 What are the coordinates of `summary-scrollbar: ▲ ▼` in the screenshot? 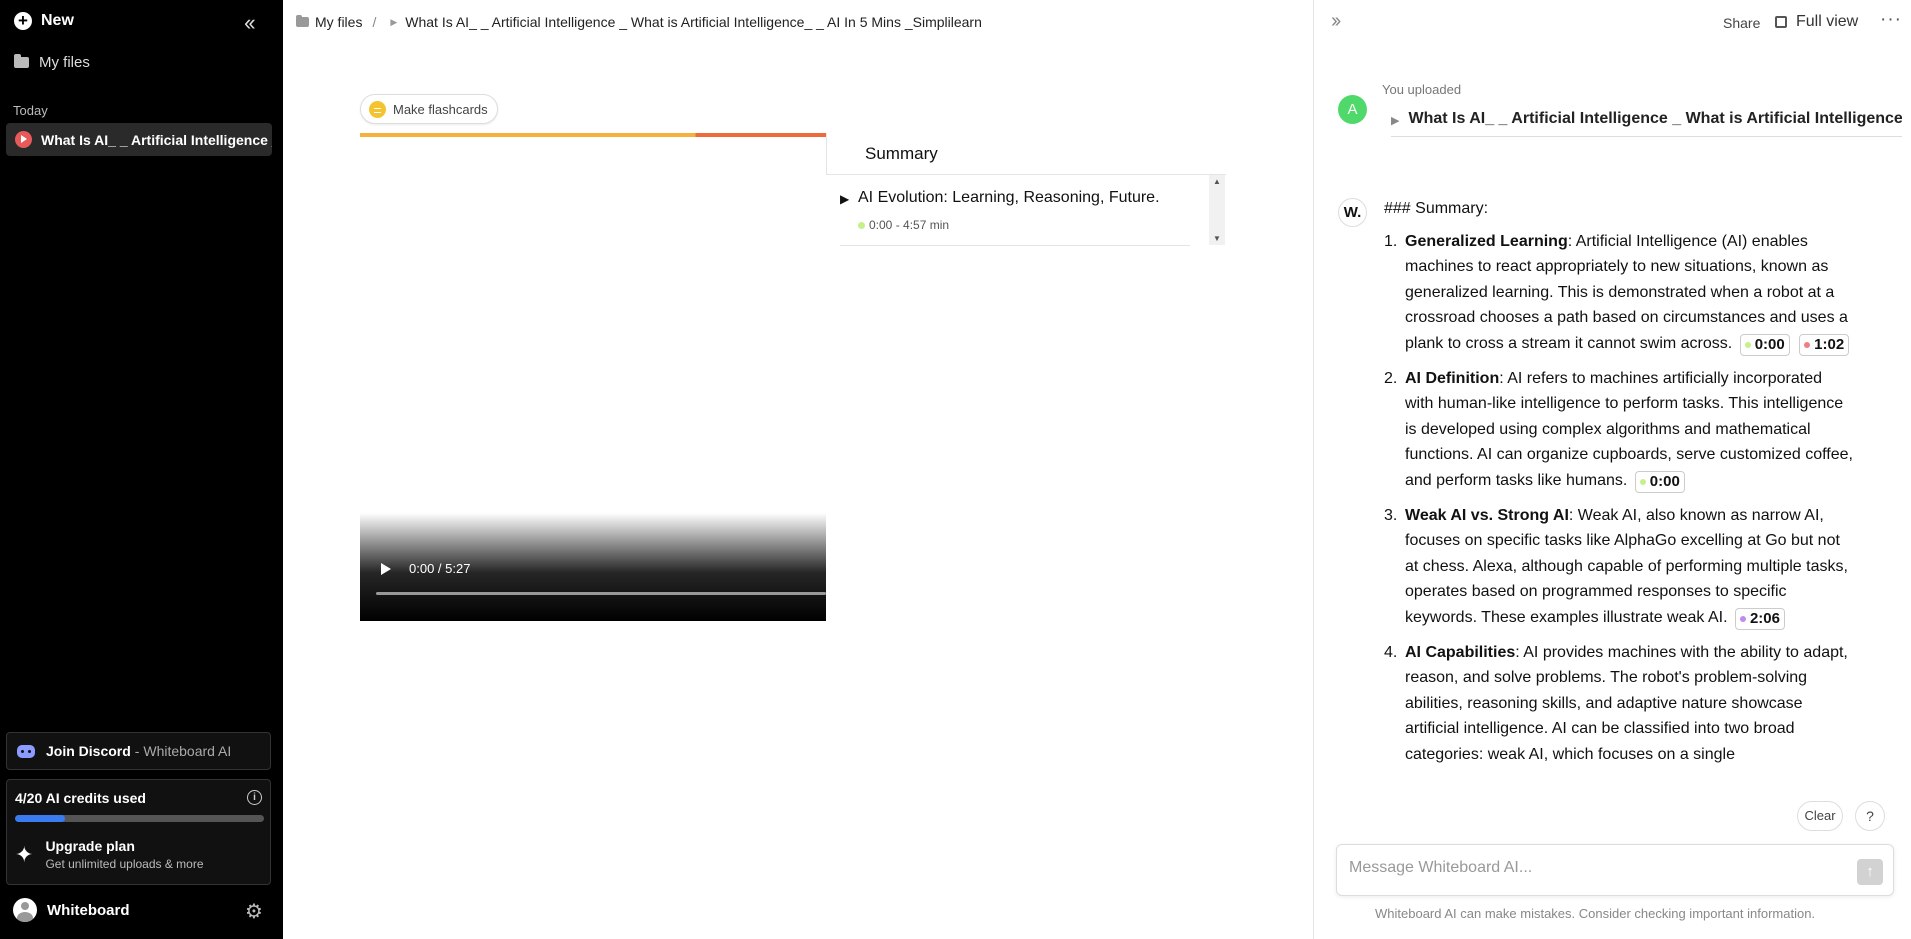 It's located at (1217, 210).